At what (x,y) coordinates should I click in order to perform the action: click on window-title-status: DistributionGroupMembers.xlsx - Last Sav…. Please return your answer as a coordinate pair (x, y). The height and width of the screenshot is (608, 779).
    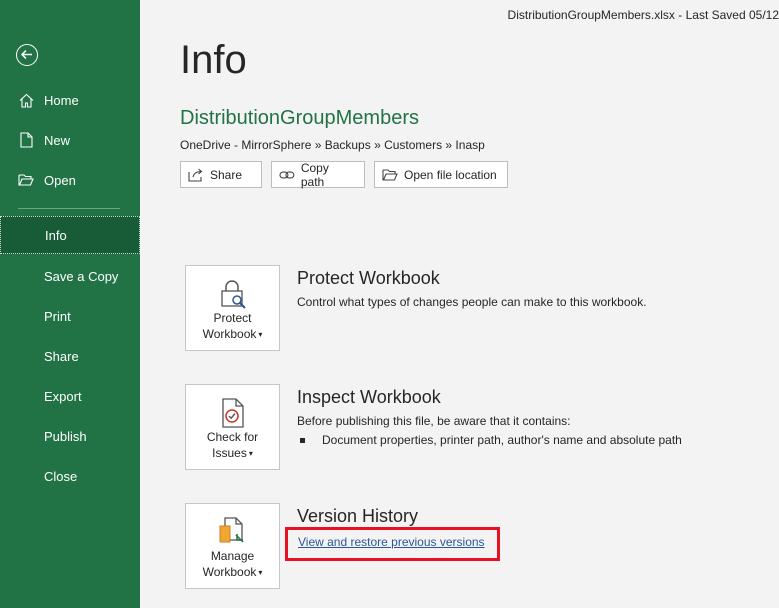
    Looking at the image, I should click on (643, 15).